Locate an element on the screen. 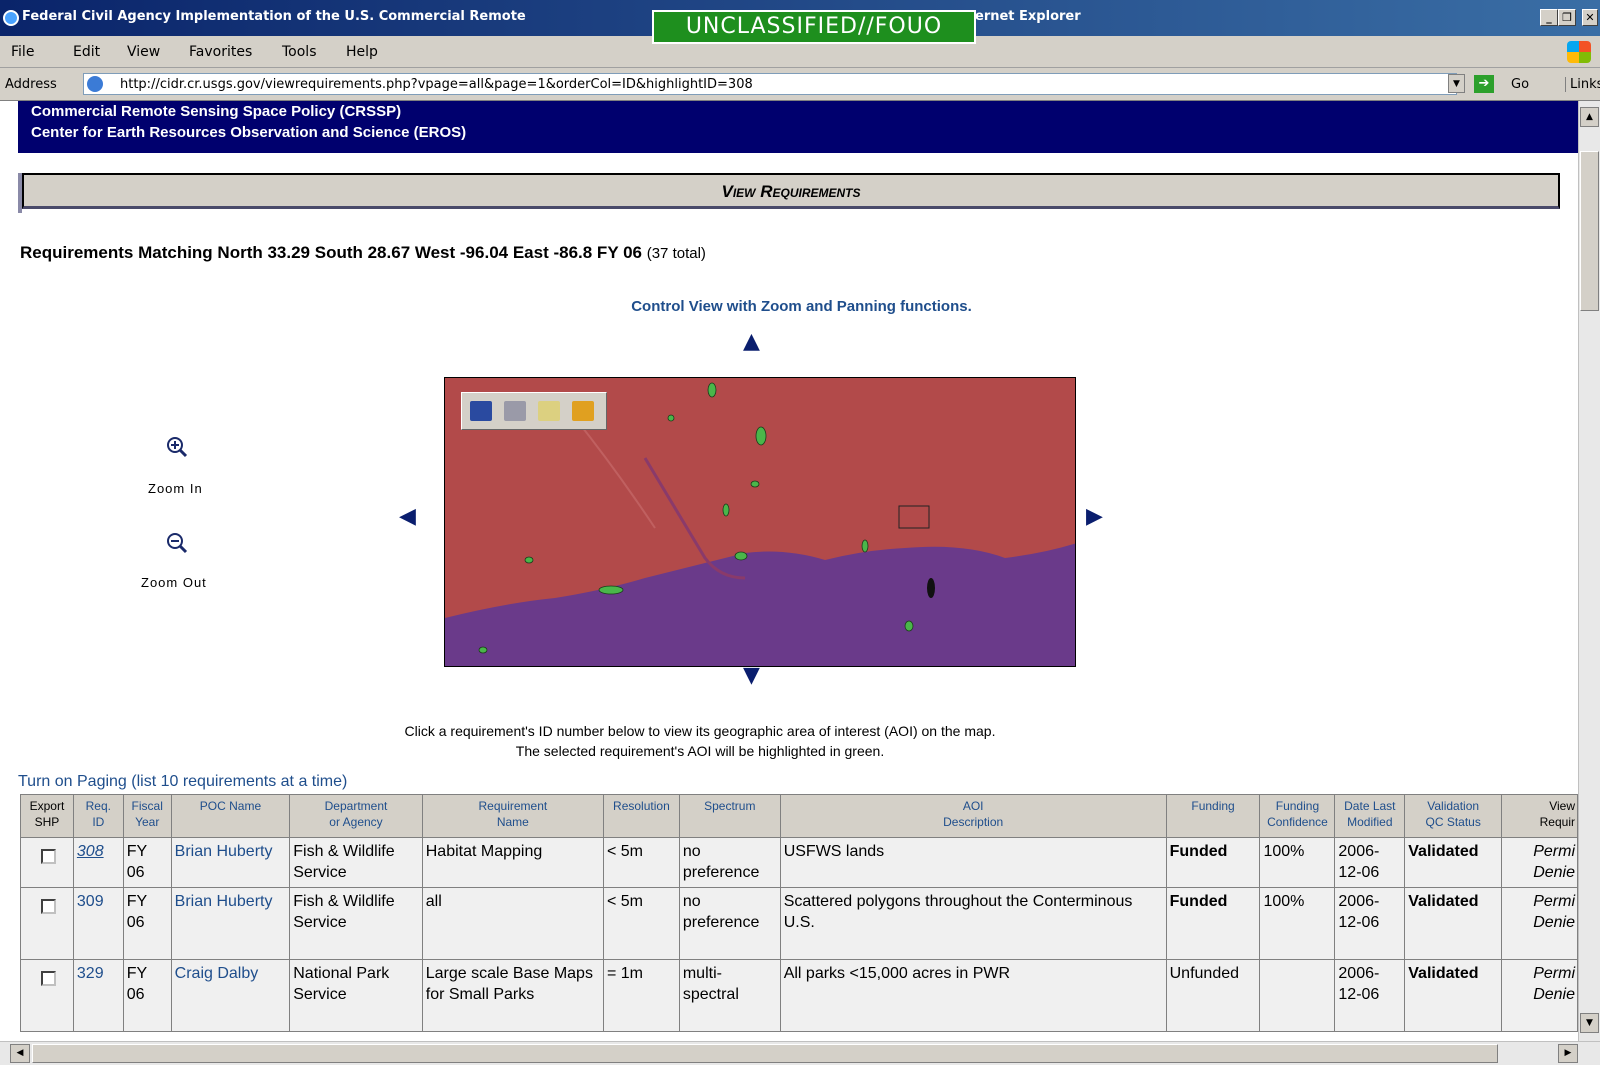  scroll-left-icon: ◀ is located at coordinates (20, 1053).